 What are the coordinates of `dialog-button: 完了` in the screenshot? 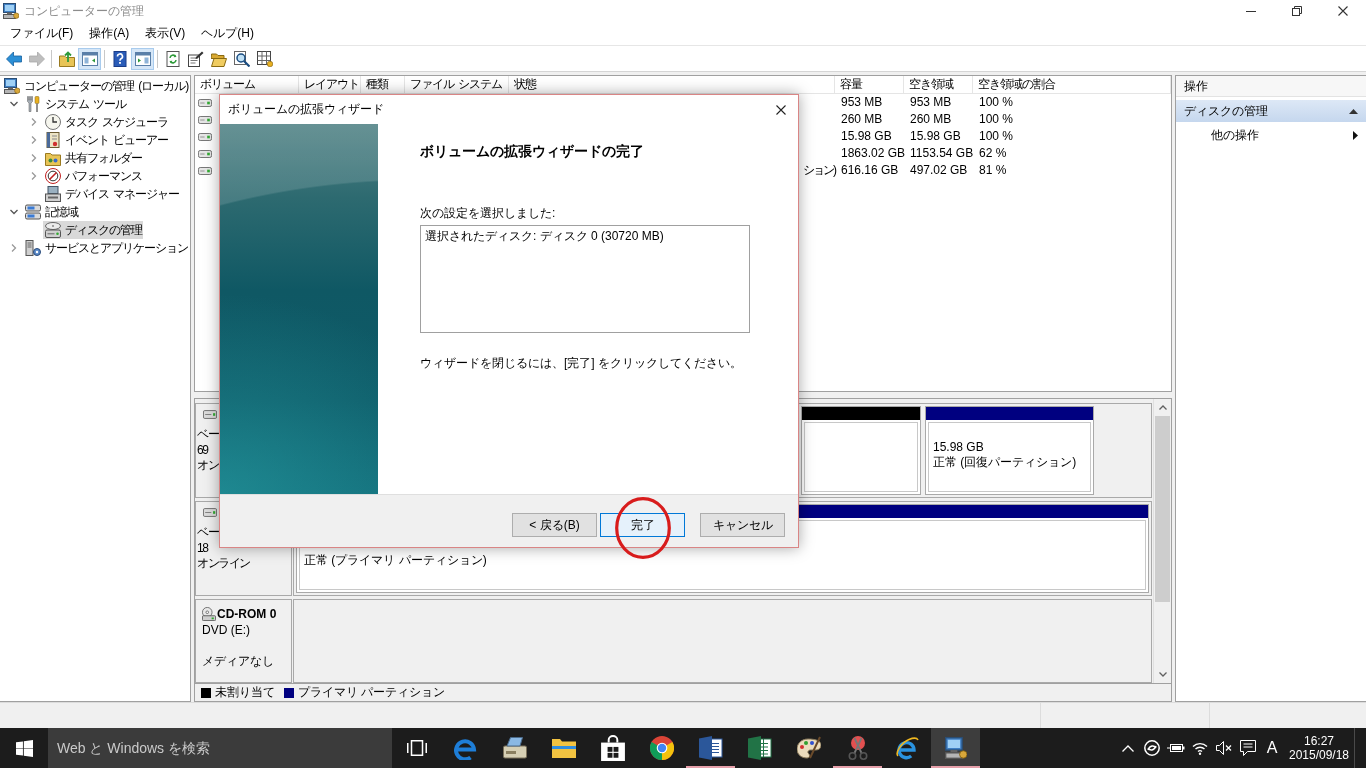 It's located at (642, 525).